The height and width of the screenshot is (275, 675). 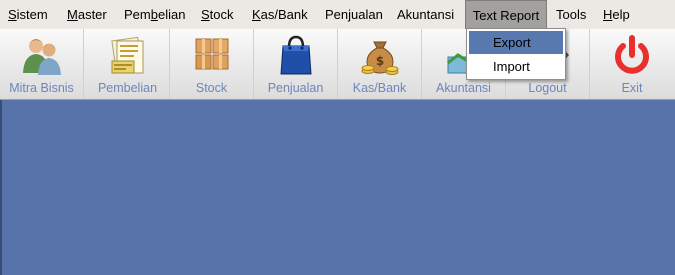 I want to click on menu-penjualan-label: Penjualan, so click(x=354, y=14).